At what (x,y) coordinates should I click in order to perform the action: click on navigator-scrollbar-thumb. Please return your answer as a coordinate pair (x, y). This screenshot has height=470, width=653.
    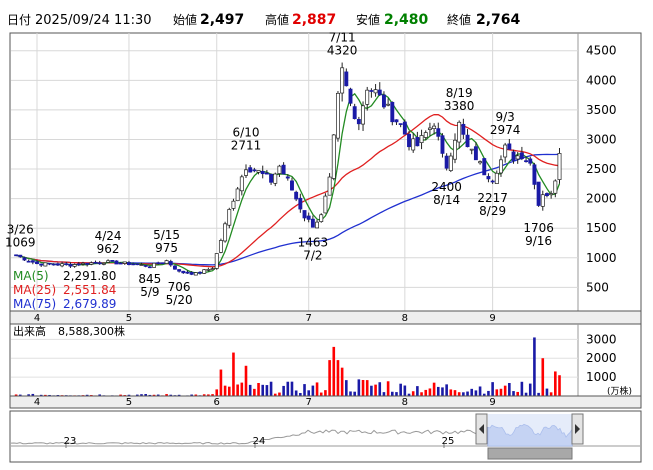
    Looking at the image, I should click on (530, 453).